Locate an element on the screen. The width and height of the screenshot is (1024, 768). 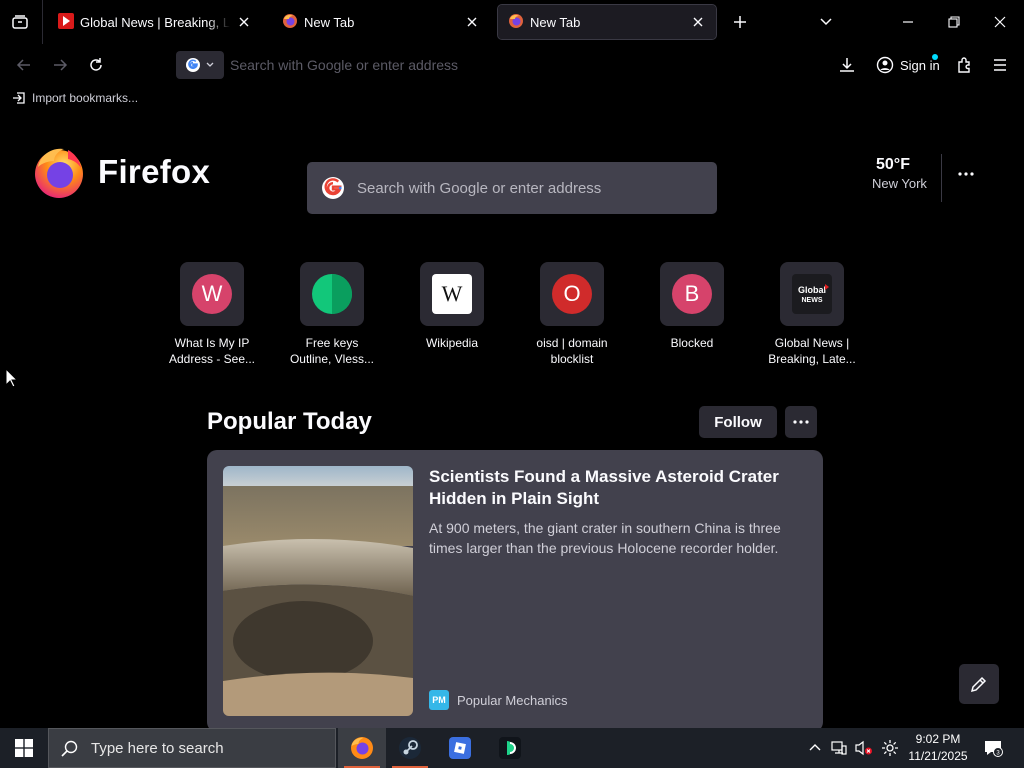
wikipedia-icon: W is located at coordinates (452, 294).